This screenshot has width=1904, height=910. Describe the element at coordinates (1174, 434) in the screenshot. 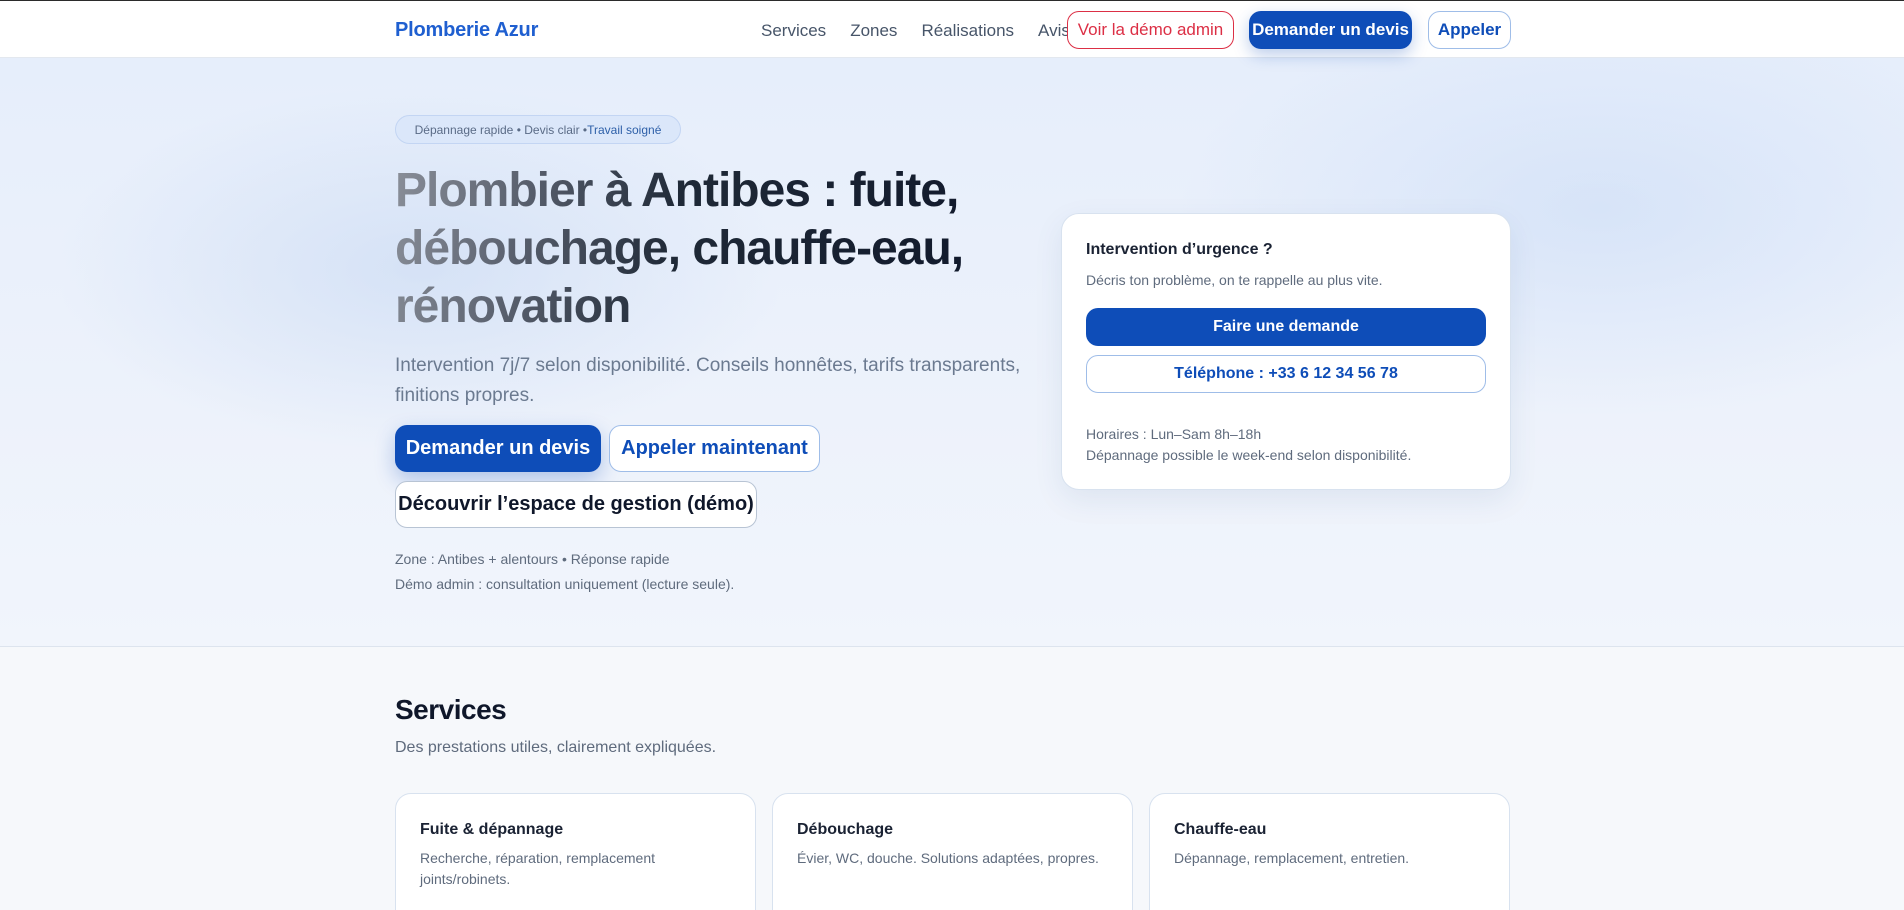

I see `opening-hours: Horaires : Lun–Sam 8h–18h` at that location.